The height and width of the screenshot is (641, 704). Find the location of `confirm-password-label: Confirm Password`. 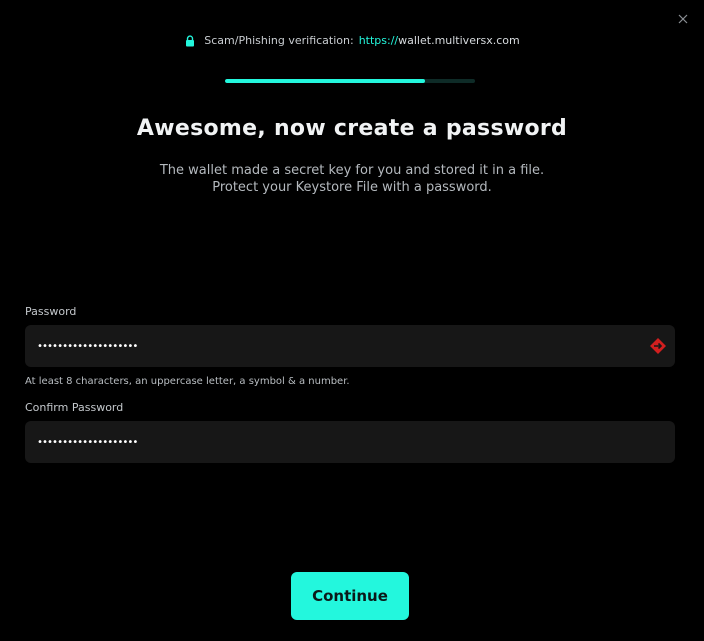

confirm-password-label: Confirm Password is located at coordinates (74, 407).